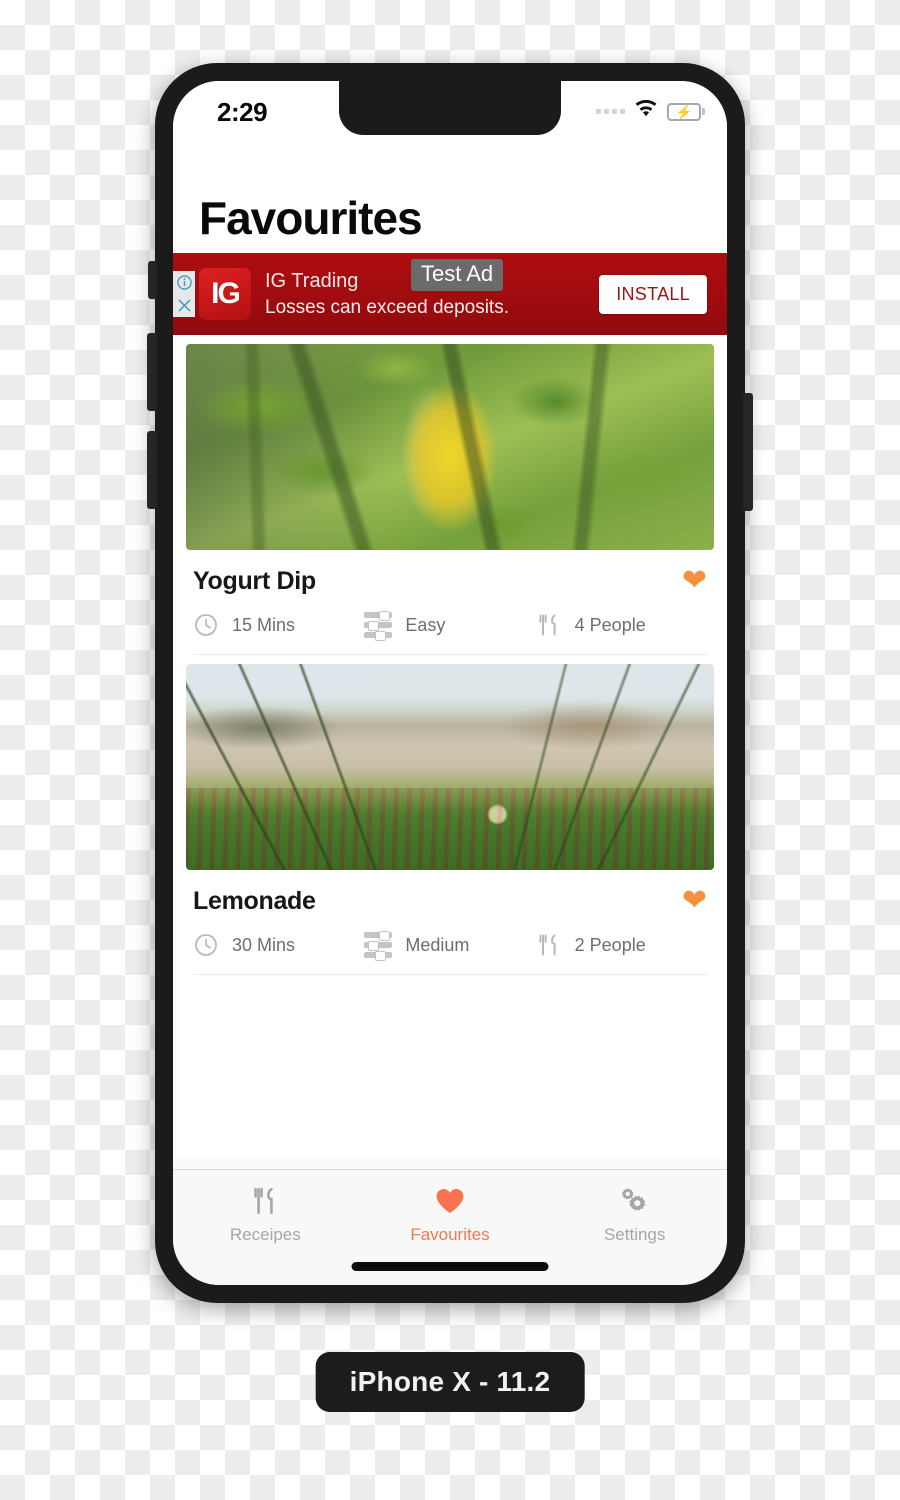 The height and width of the screenshot is (1500, 900). What do you see at coordinates (425, 624) in the screenshot?
I see `recipe-difficulty-label: Easy` at bounding box center [425, 624].